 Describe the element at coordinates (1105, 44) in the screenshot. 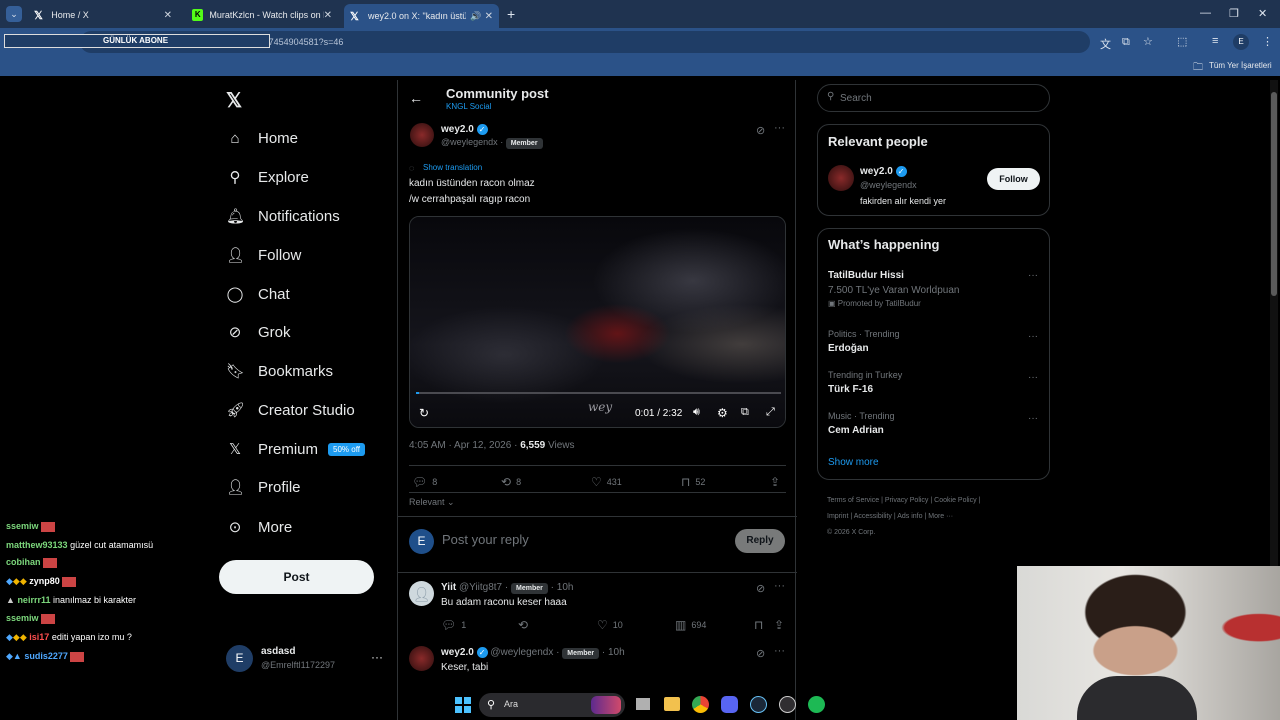

I see `translate-icon: 文` at that location.